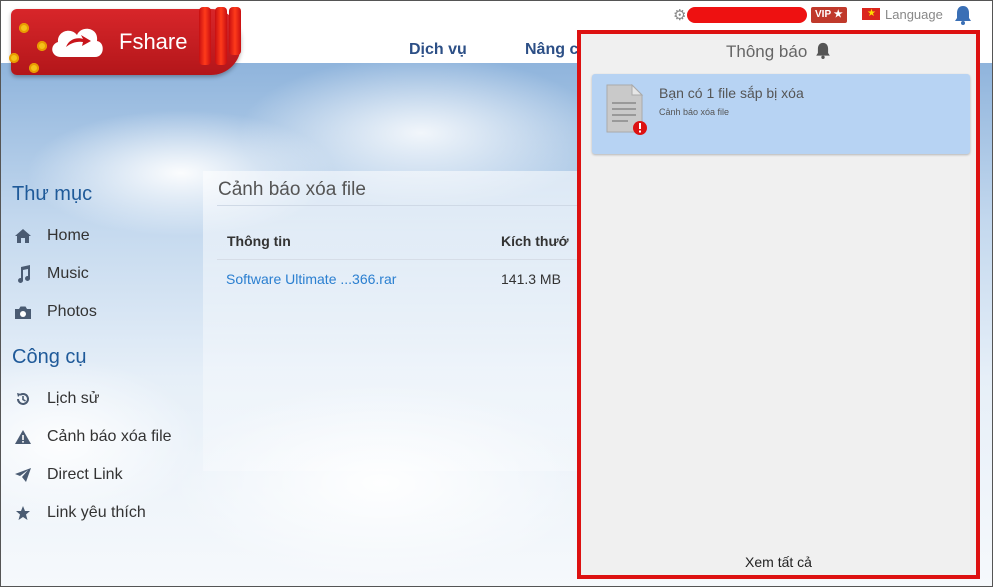  What do you see at coordinates (23, 399) in the screenshot?
I see `history-icon` at bounding box center [23, 399].